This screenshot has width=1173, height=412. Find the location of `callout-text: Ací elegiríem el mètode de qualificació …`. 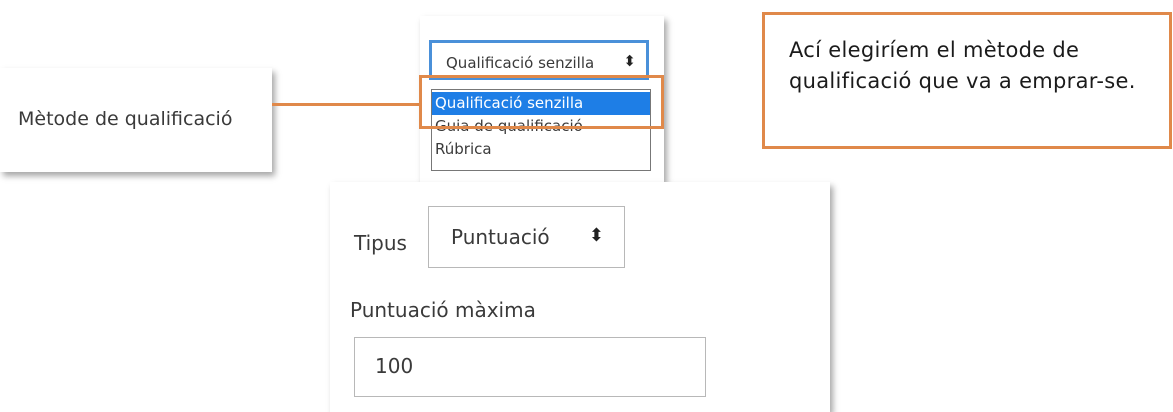

callout-text: Ací elegiríem el mètode de qualificació … is located at coordinates (962, 65).